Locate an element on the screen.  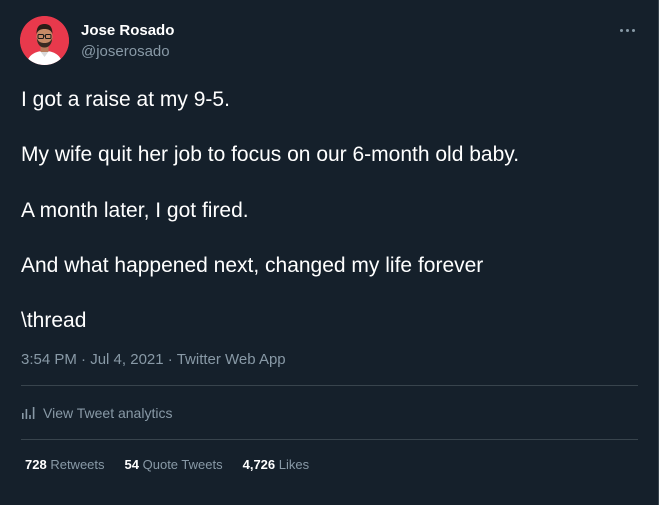
quote-tweets-stat: 54 Quote Tweets is located at coordinates (174, 464).